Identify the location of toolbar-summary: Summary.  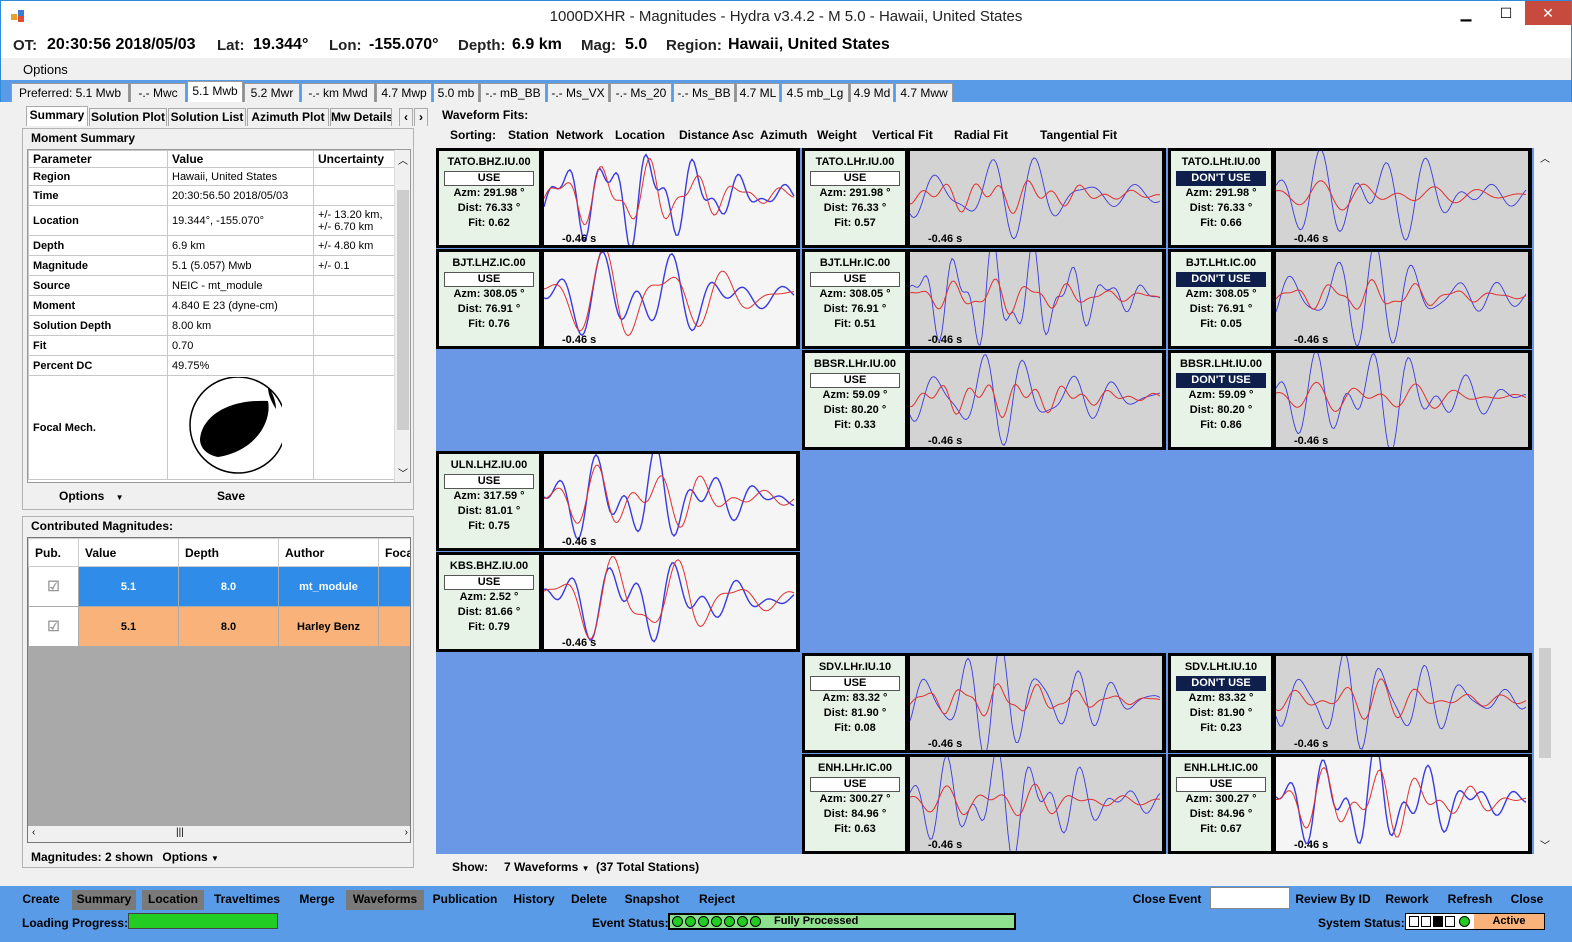
(104, 900).